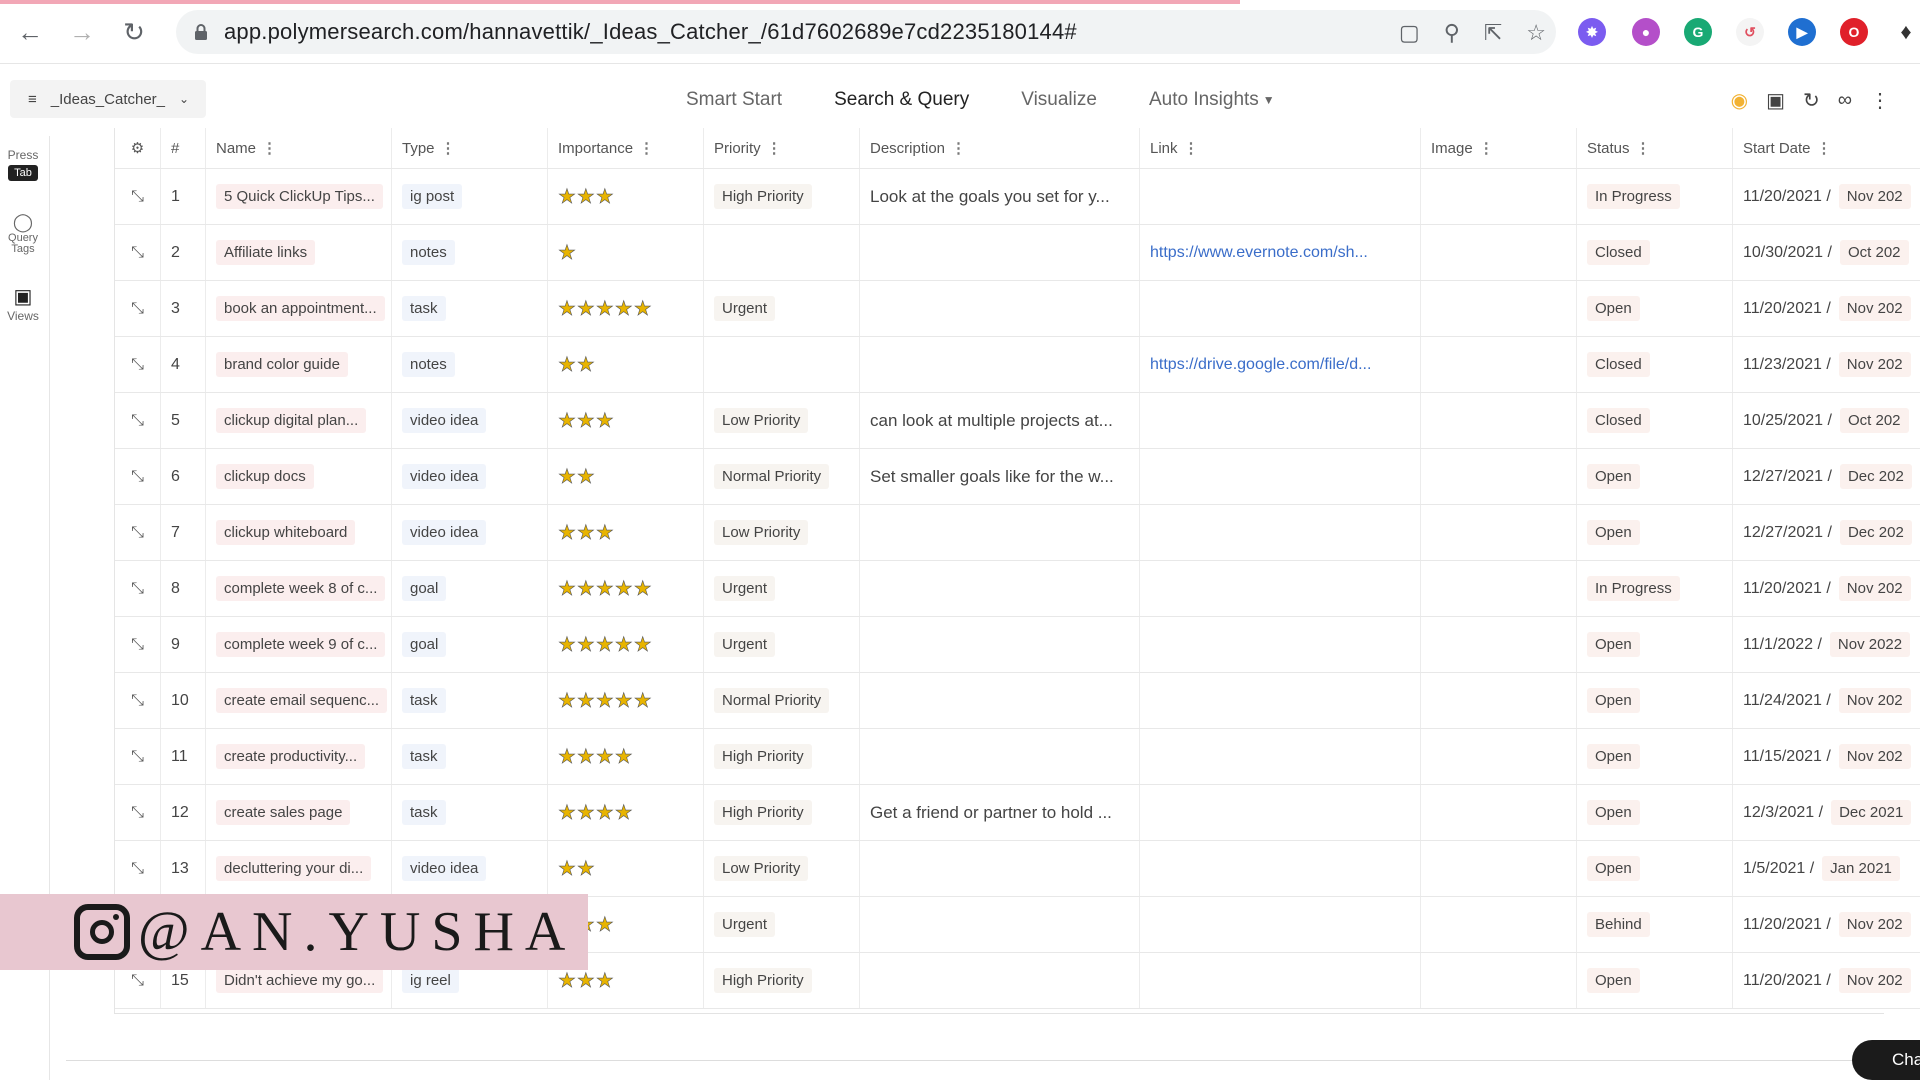 The height and width of the screenshot is (1080, 1920). What do you see at coordinates (82, 32) in the screenshot?
I see `forward-icon: →` at bounding box center [82, 32].